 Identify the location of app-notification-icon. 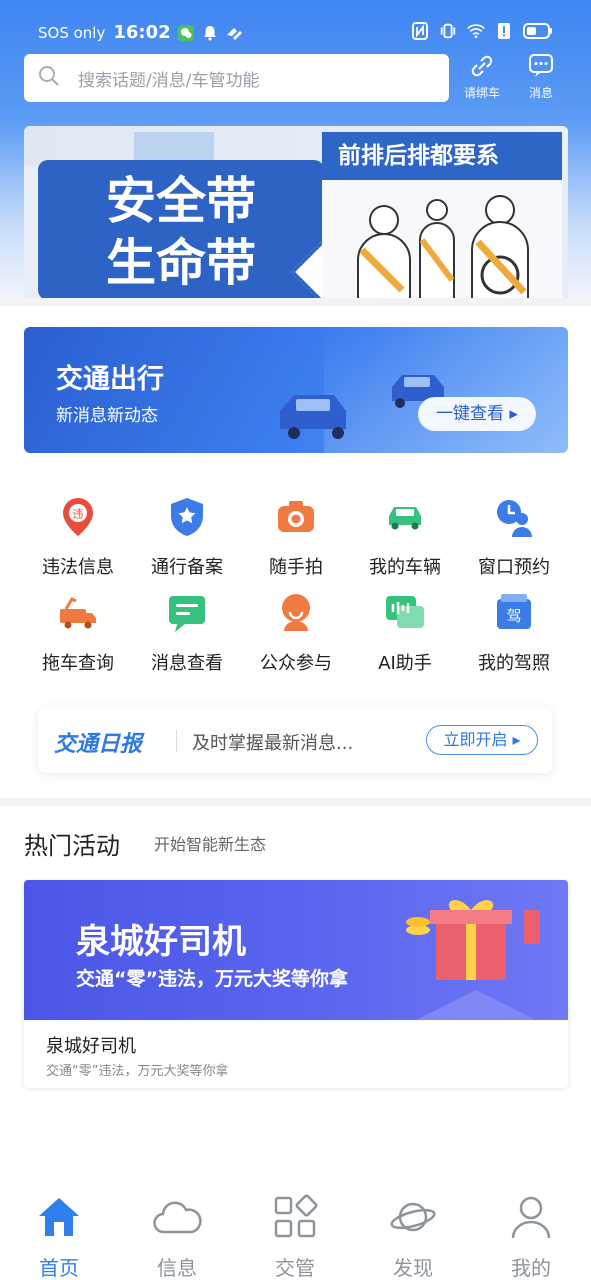
(234, 33).